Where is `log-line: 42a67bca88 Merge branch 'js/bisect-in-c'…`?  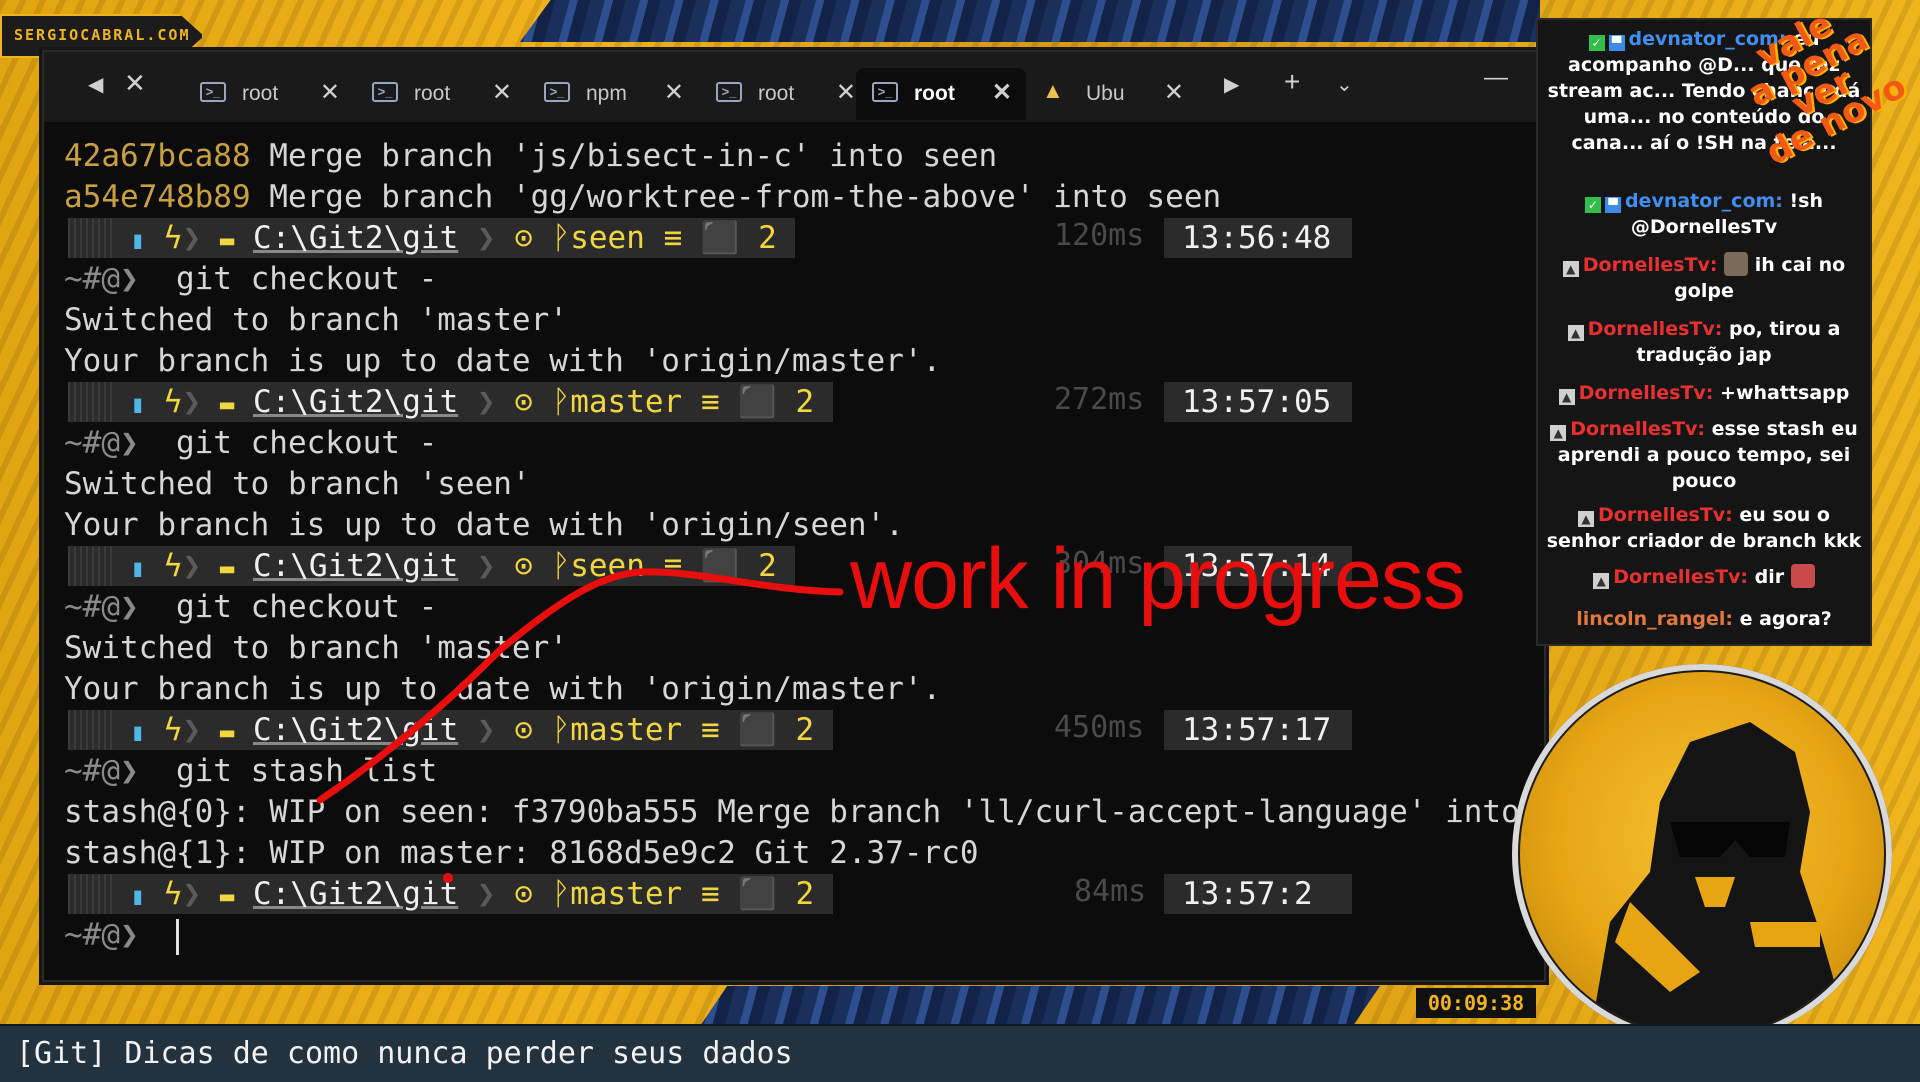 log-line: 42a67bca88 Merge branch 'js/bisect-in-c'… is located at coordinates (531, 156).